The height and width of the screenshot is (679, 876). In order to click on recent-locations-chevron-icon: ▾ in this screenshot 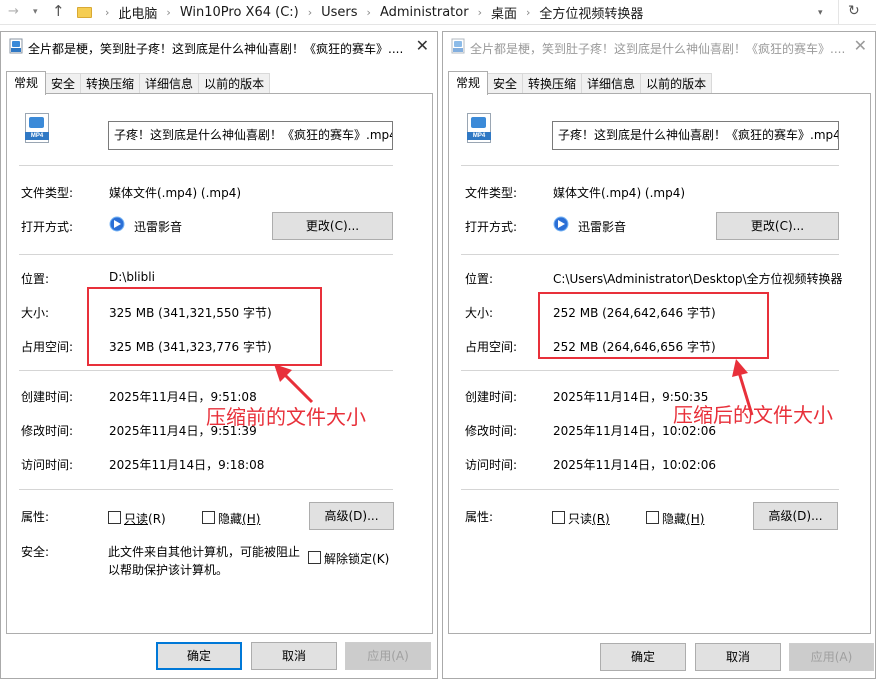, I will do `click(35, 12)`.